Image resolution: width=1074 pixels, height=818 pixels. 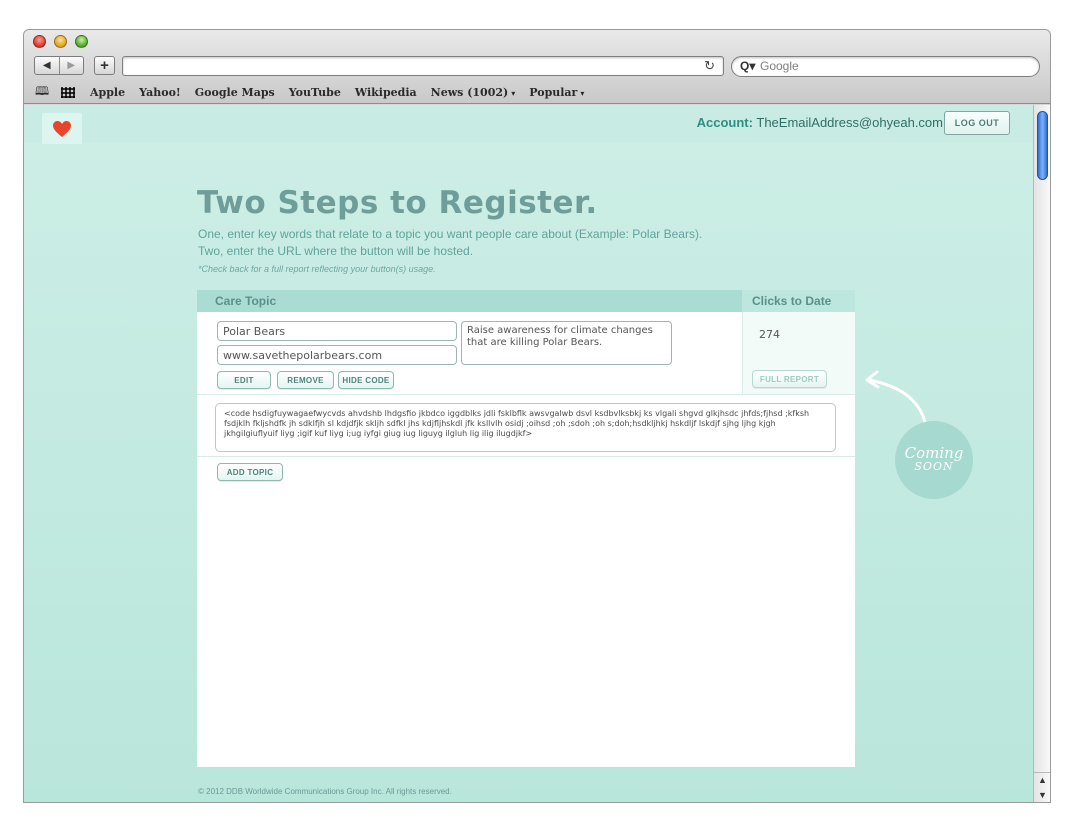 I want to click on search-icon: Q▾, so click(x=747, y=66).